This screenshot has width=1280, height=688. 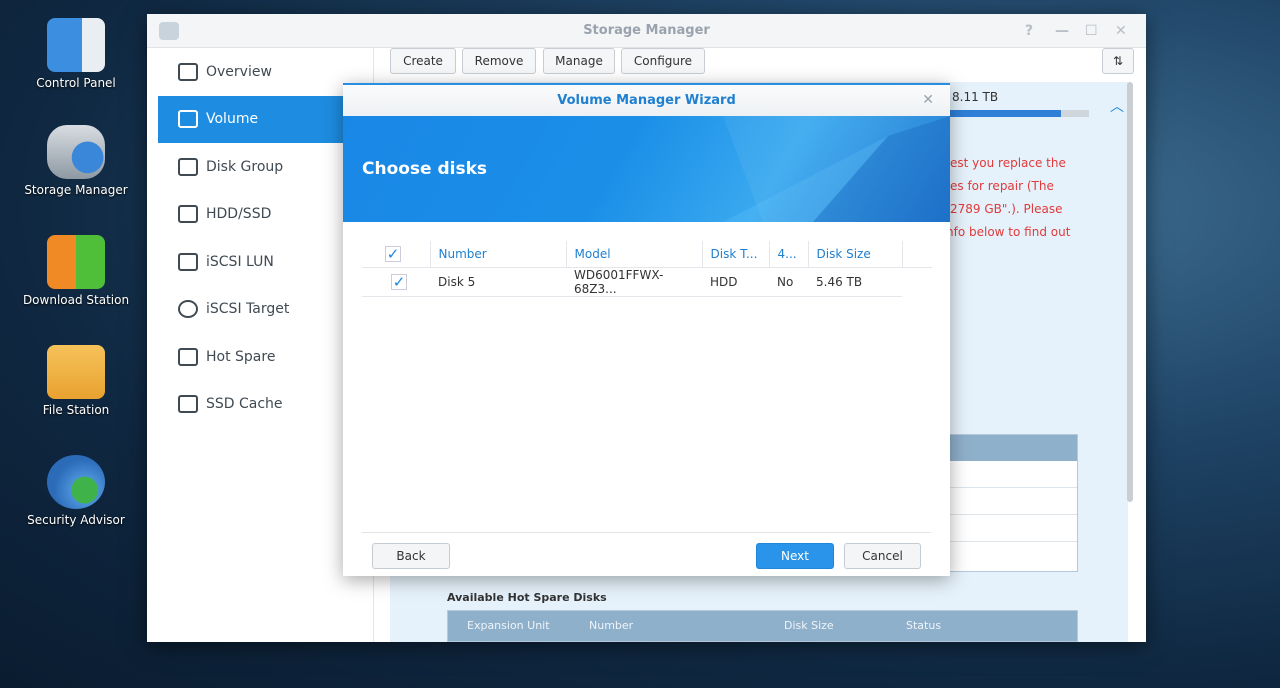 I want to click on warning-line: 2789 GB".). Please, so click(x=1006, y=209).